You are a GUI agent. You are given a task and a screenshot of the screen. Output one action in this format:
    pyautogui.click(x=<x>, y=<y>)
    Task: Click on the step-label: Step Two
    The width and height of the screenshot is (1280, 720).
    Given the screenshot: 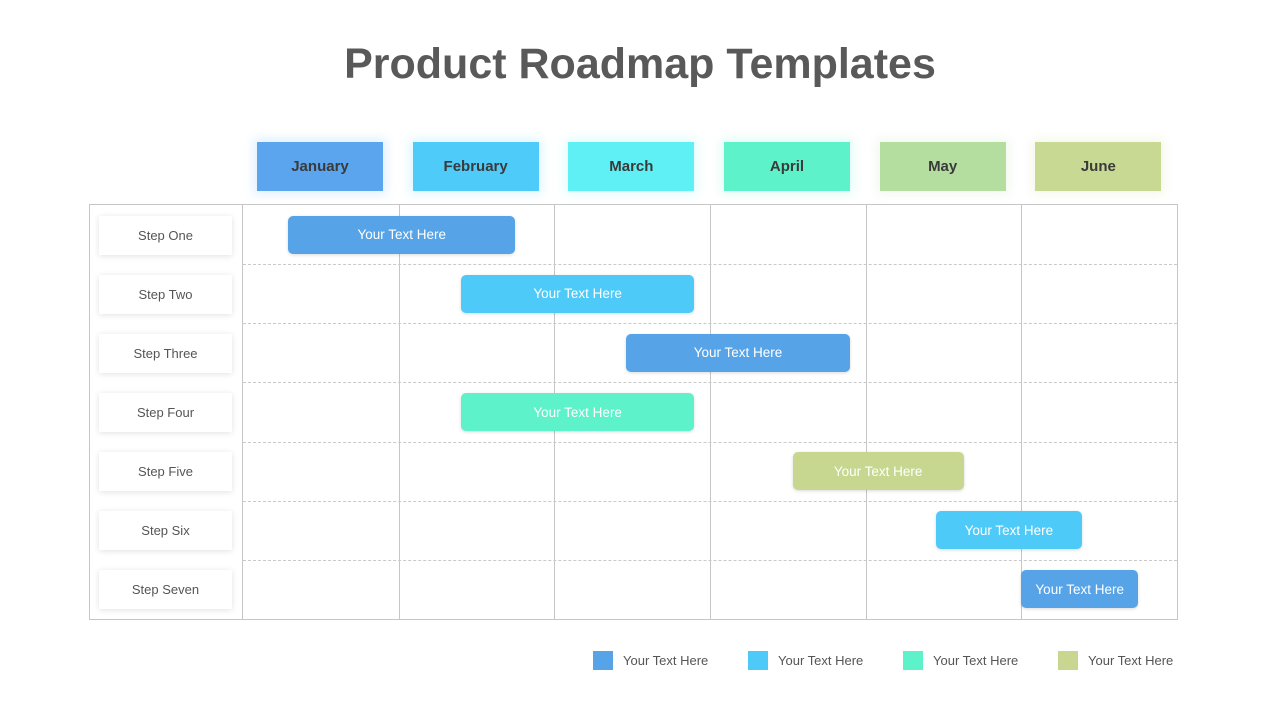 What is the action you would take?
    pyautogui.click(x=165, y=294)
    